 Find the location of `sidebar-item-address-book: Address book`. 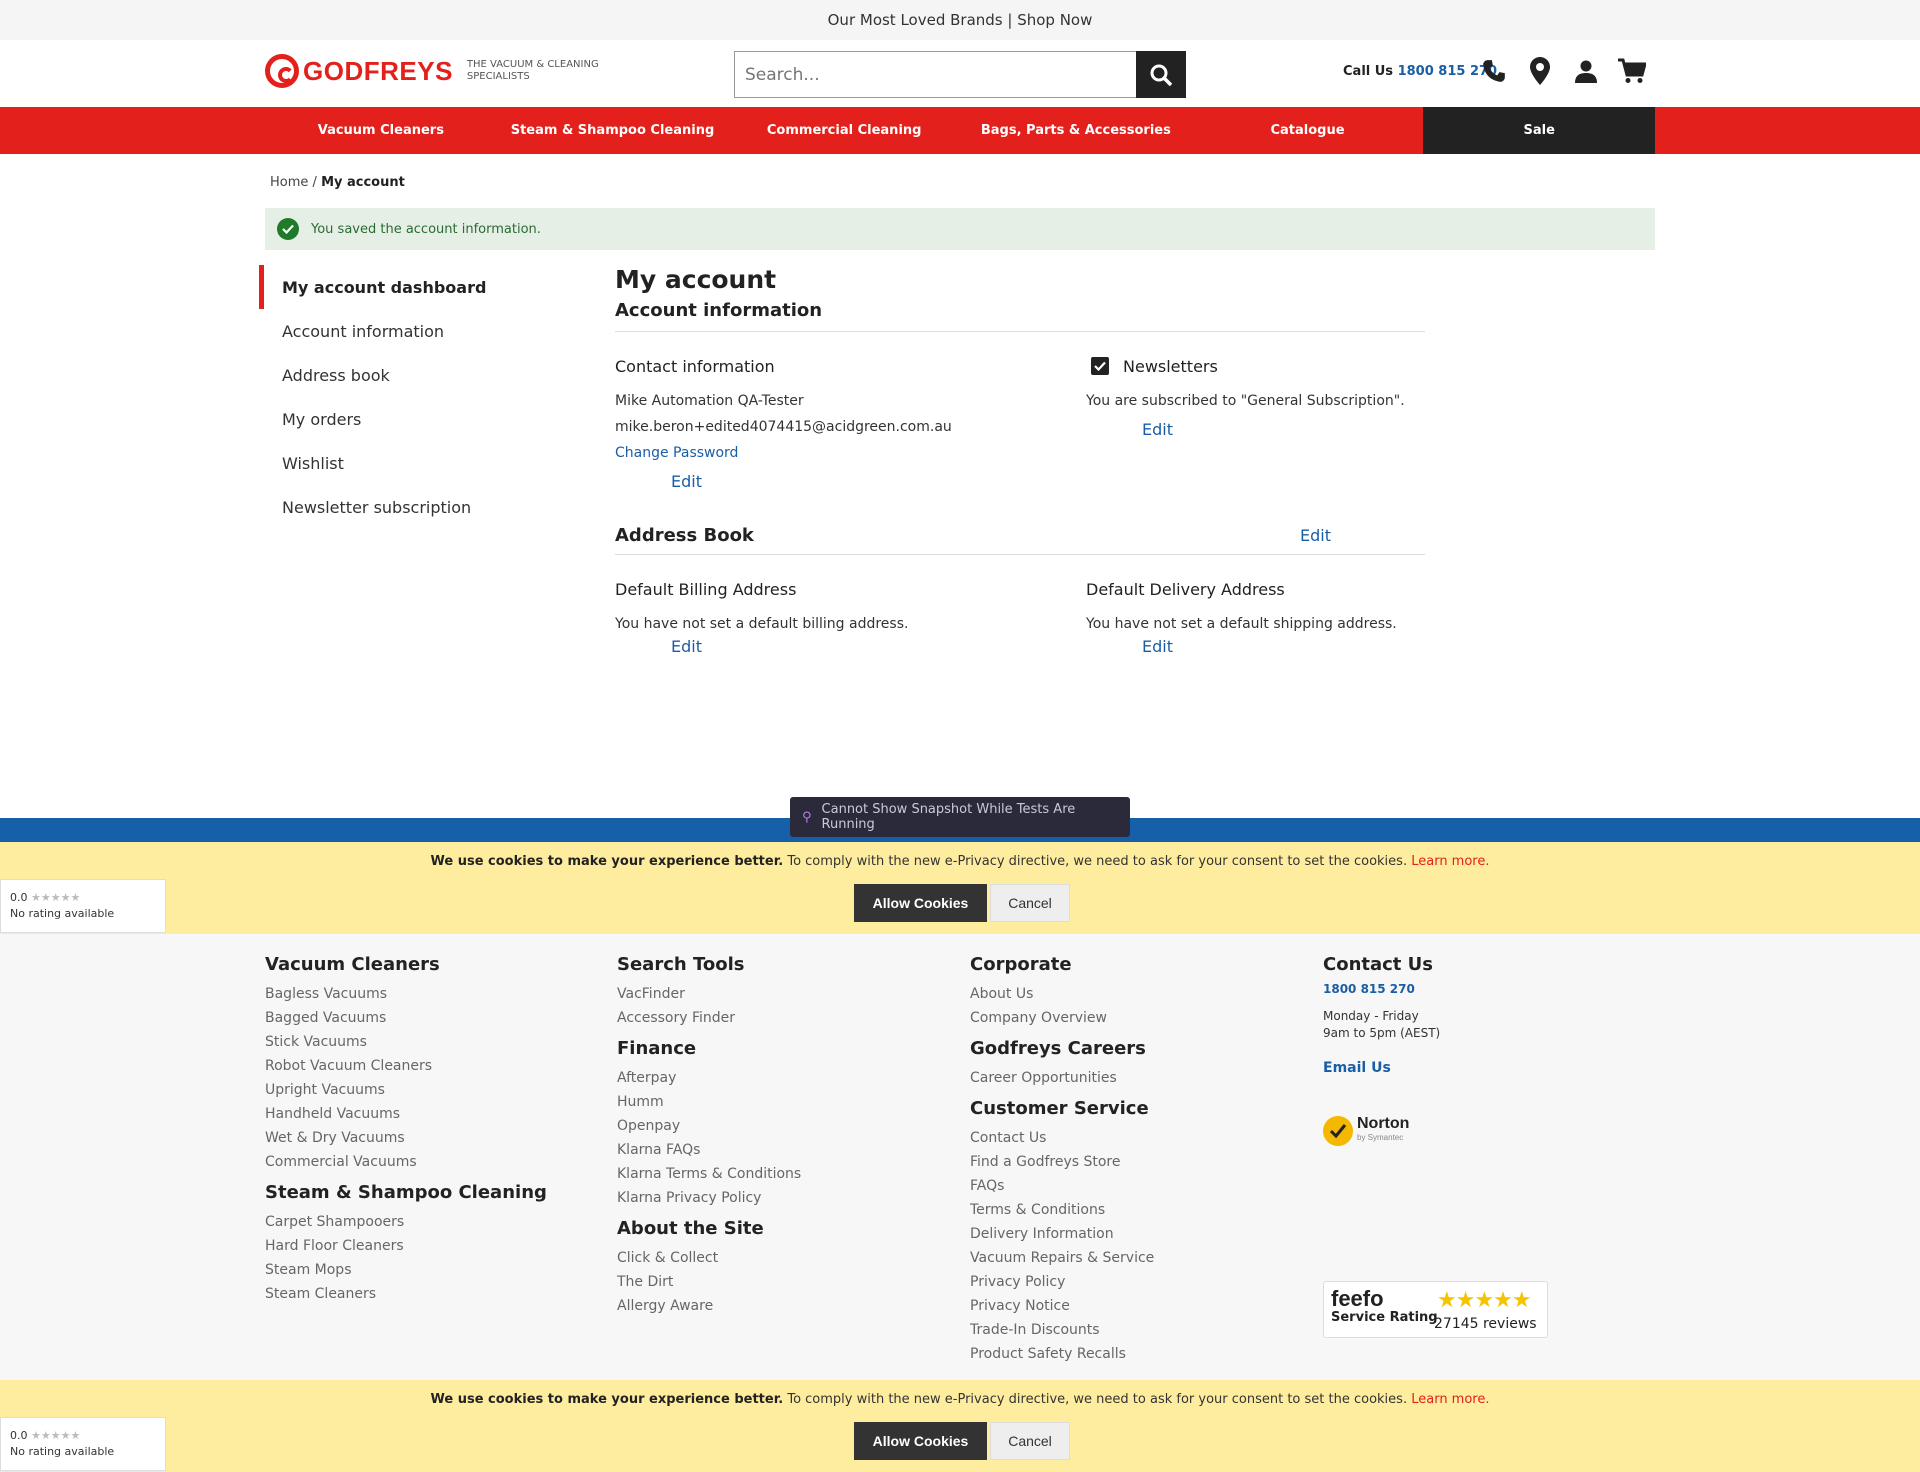

sidebar-item-address-book: Address book is located at coordinates (409, 375).